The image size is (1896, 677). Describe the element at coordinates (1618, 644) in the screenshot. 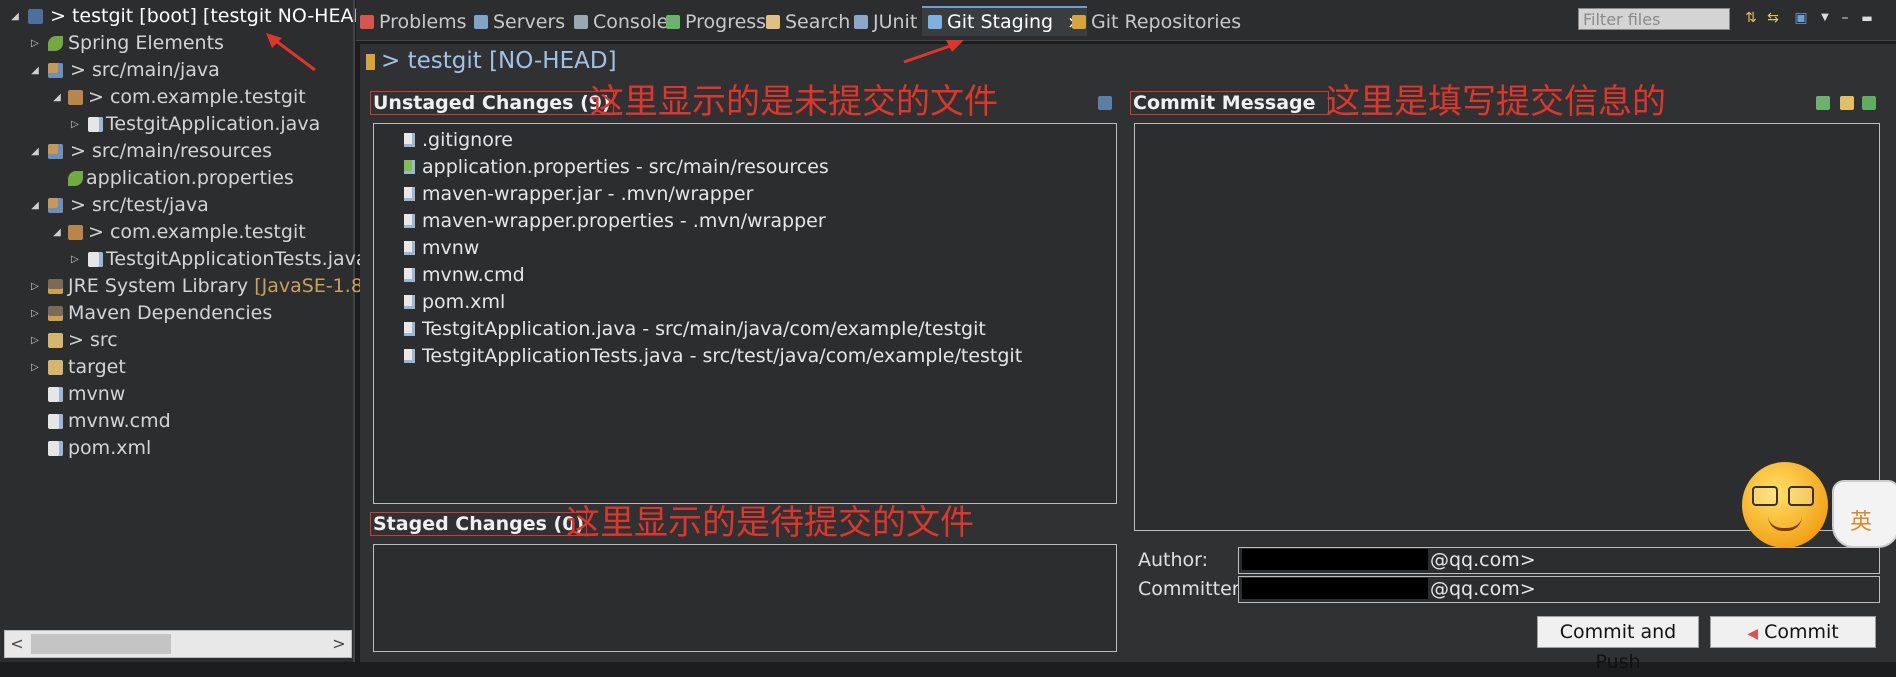

I see `commit-and-push-button: Commit and Push` at that location.